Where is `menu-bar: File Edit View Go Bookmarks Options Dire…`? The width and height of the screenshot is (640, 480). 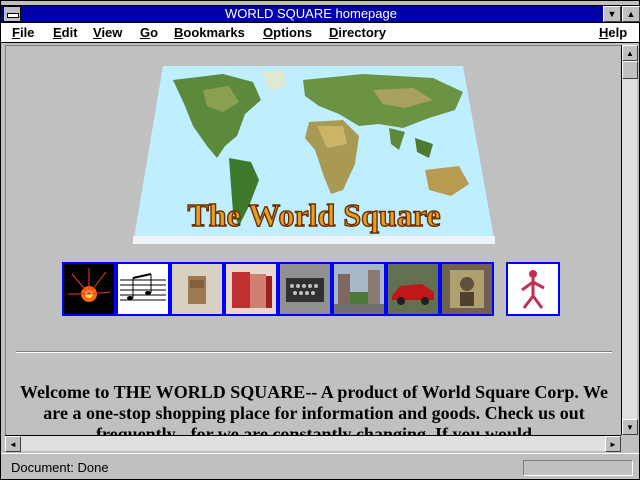 menu-bar: File Edit View Go Bookmarks Options Dire… is located at coordinates (320, 33).